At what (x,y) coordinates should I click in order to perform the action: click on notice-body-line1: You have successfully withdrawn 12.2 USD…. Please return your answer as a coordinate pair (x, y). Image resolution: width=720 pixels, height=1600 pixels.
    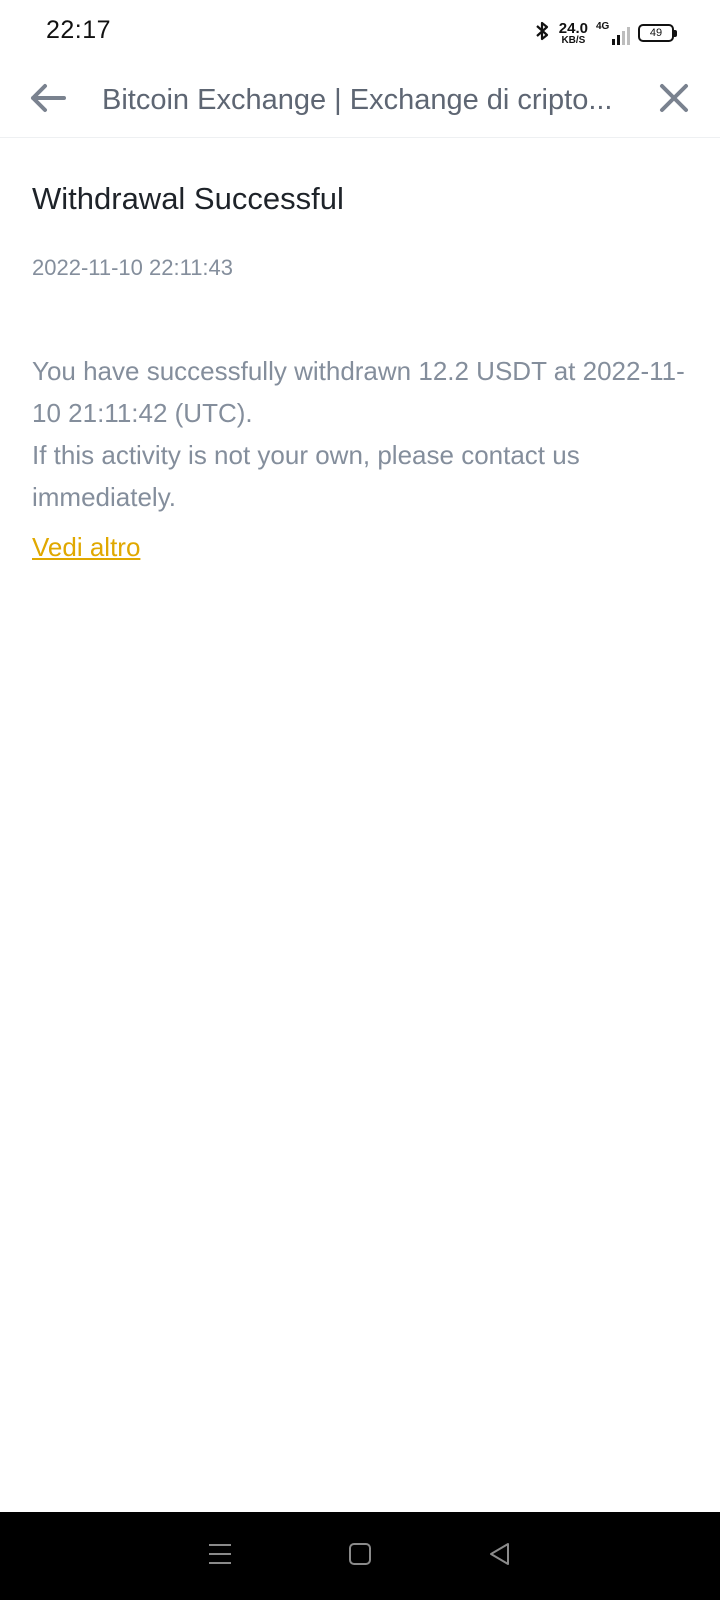
    Looking at the image, I should click on (358, 392).